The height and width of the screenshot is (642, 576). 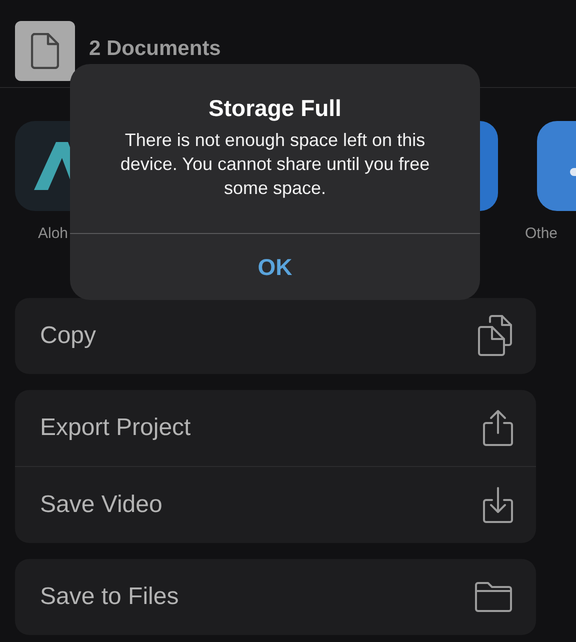 What do you see at coordinates (275, 267) in the screenshot?
I see `ok-button: OK` at bounding box center [275, 267].